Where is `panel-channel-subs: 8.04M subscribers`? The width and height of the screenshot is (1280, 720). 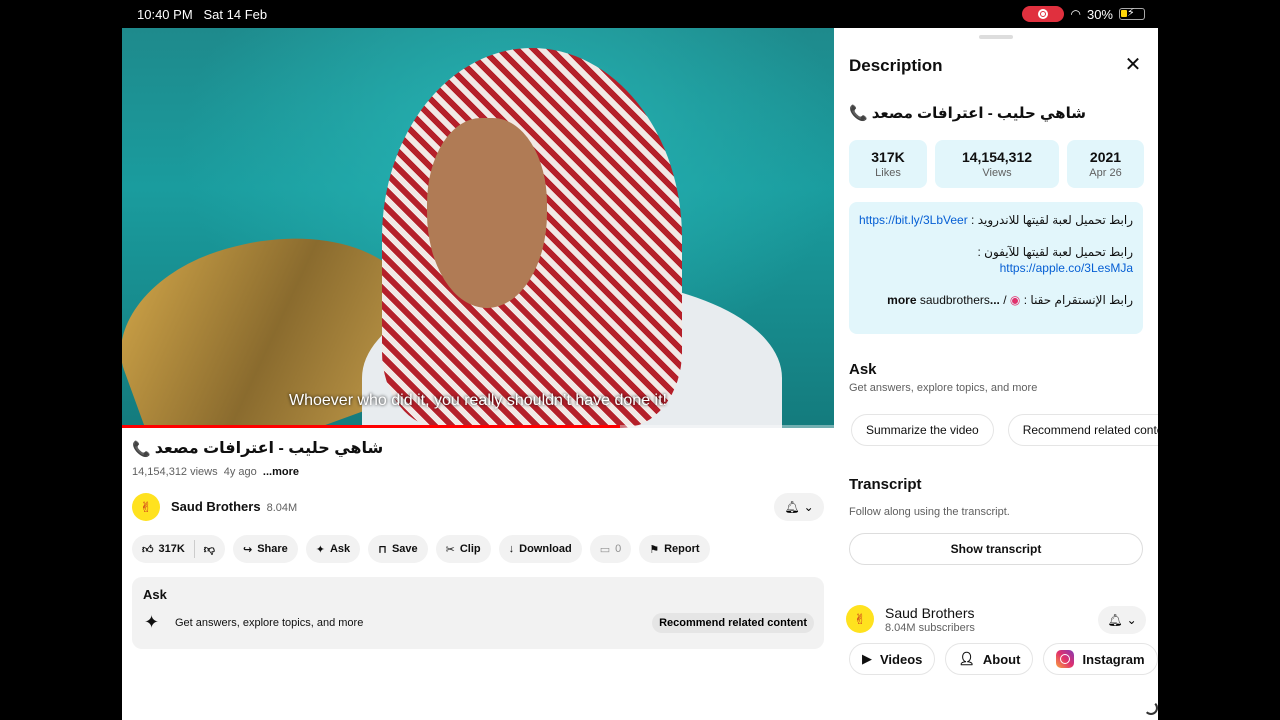
panel-channel-subs: 8.04M subscribers is located at coordinates (930, 628).